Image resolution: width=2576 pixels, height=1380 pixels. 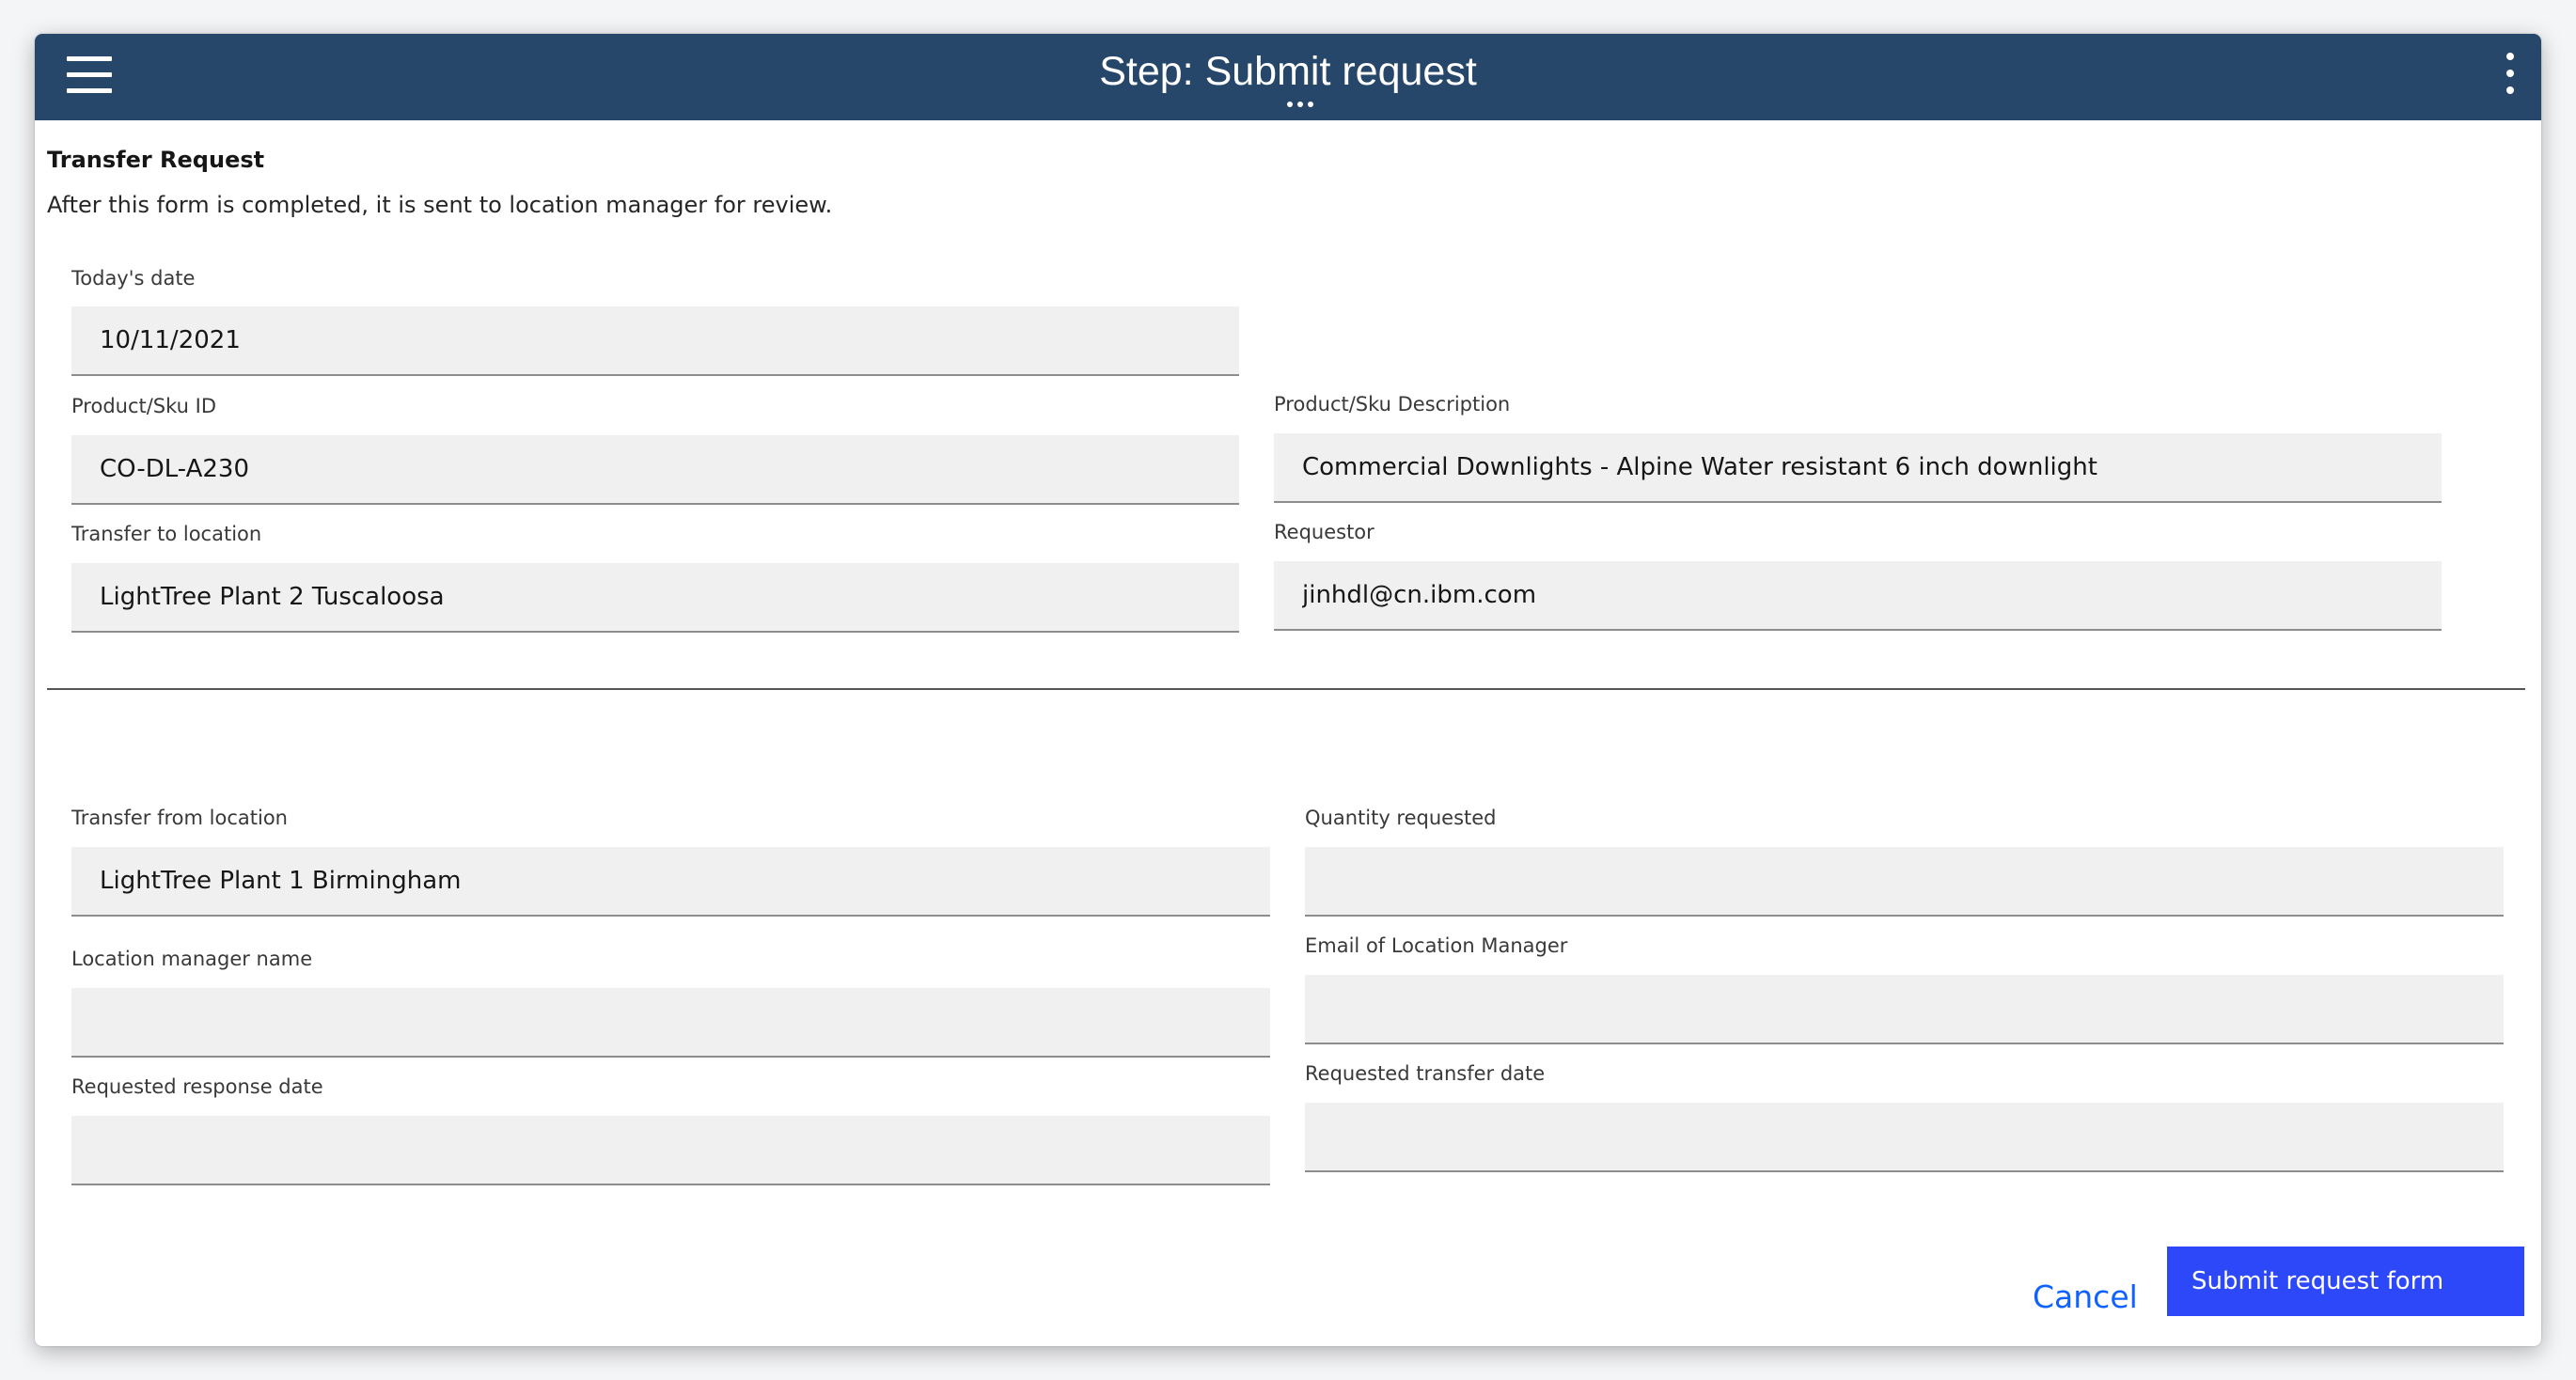 What do you see at coordinates (197, 1086) in the screenshot?
I see `requested-response-date-label: Requested response date` at bounding box center [197, 1086].